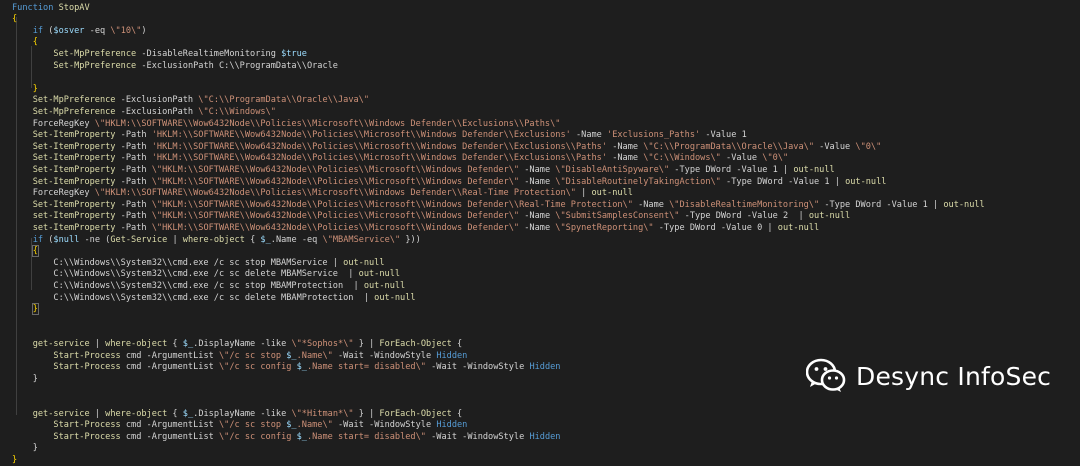  I want to click on watermark-text: Desync InfoSec, so click(954, 376).